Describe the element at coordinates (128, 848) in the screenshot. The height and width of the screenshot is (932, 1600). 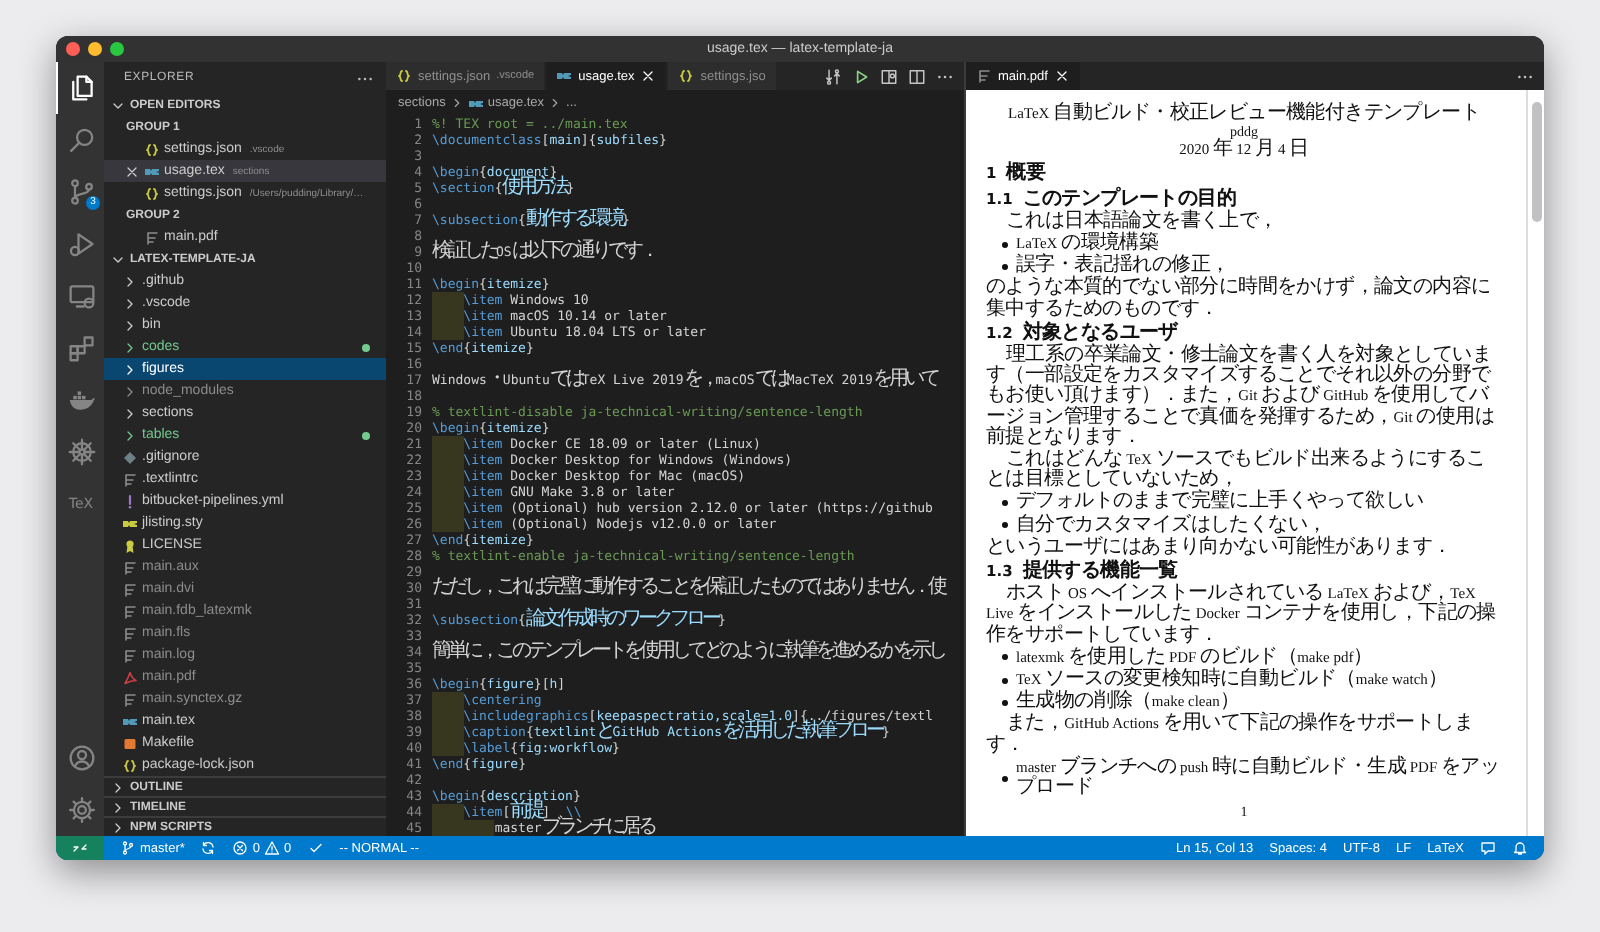
I see `branch-icon` at that location.